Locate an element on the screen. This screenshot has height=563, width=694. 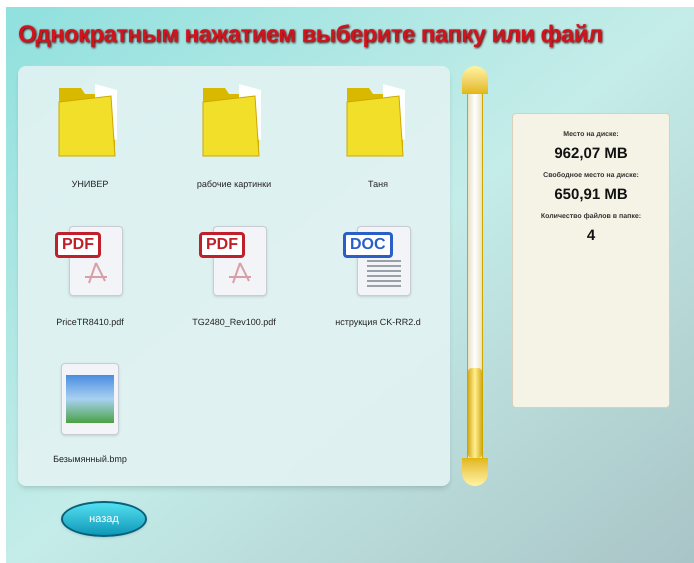
info-value: 4 is located at coordinates (591, 236).